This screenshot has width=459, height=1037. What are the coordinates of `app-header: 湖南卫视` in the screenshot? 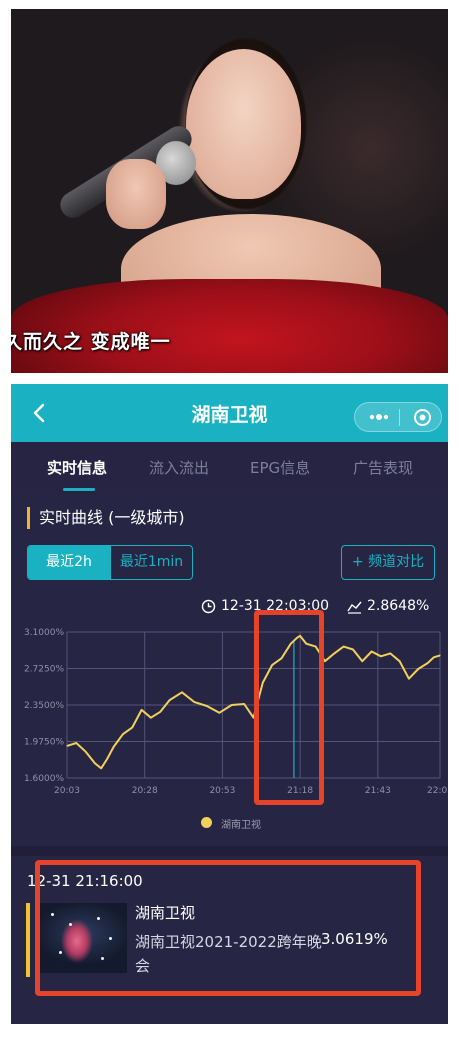 It's located at (229, 413).